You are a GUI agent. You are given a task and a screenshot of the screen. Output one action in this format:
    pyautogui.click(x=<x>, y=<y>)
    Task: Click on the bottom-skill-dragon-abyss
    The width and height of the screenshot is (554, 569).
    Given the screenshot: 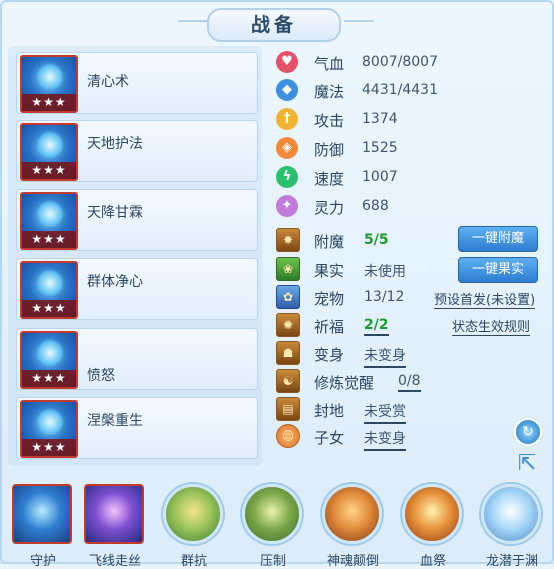 What is the action you would take?
    pyautogui.click(x=512, y=515)
    